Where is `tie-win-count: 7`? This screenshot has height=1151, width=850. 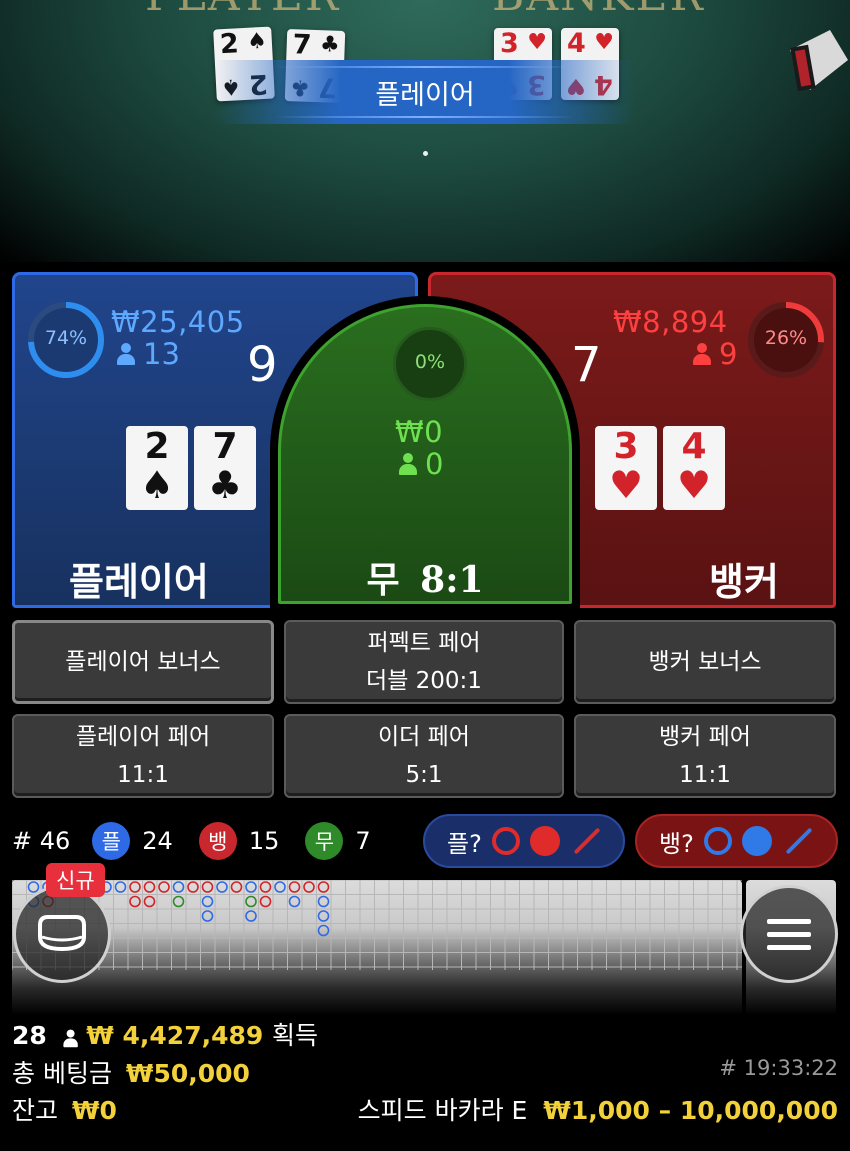 tie-win-count: 7 is located at coordinates (363, 841).